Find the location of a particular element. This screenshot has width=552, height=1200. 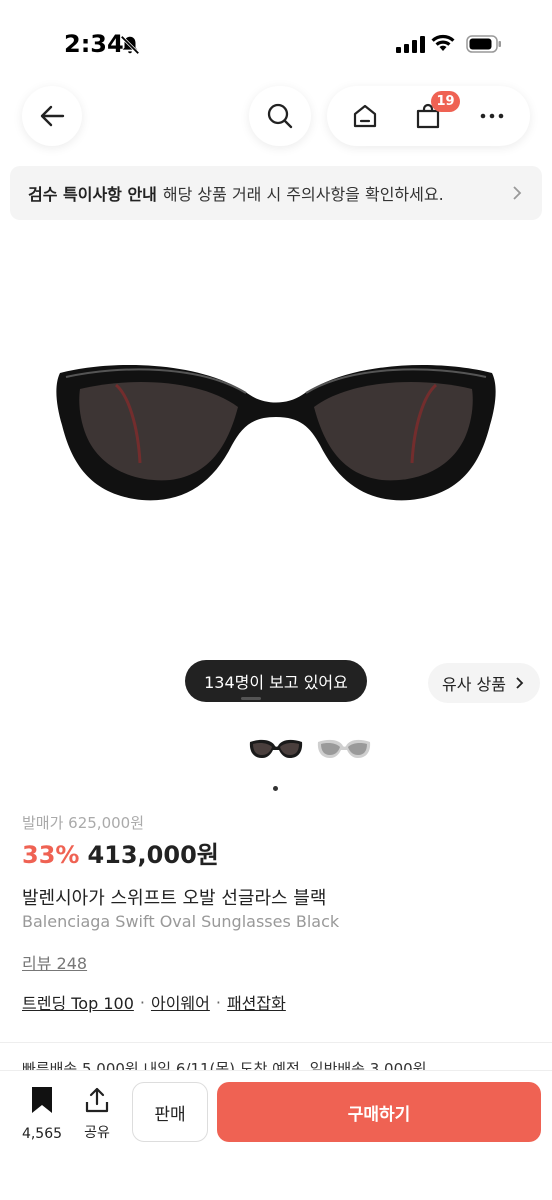

cart-button: 19 is located at coordinates (436, 111).